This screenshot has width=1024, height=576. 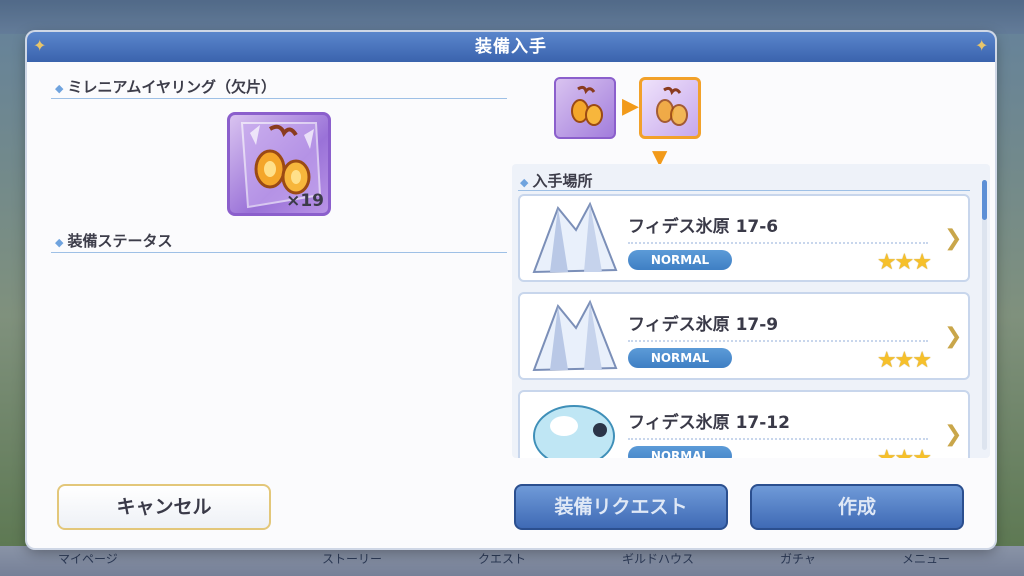 What do you see at coordinates (562, 181) in the screenshot?
I see `acquire-location-label: 入手場所` at bounding box center [562, 181].